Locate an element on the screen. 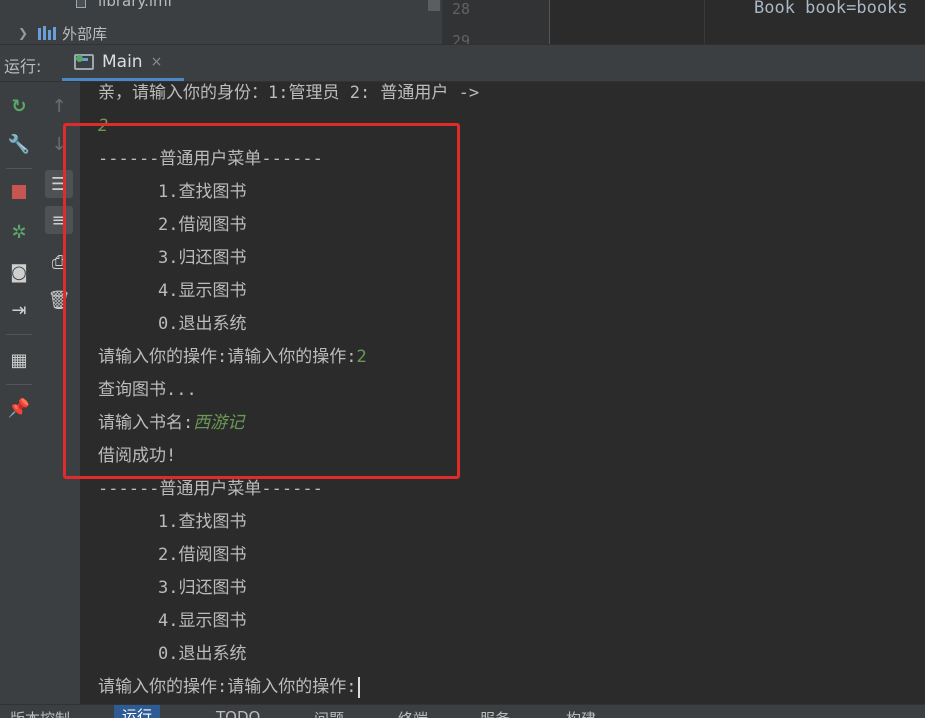 The width and height of the screenshot is (925, 718). console-line: 4.显示图书 is located at coordinates (202, 621).